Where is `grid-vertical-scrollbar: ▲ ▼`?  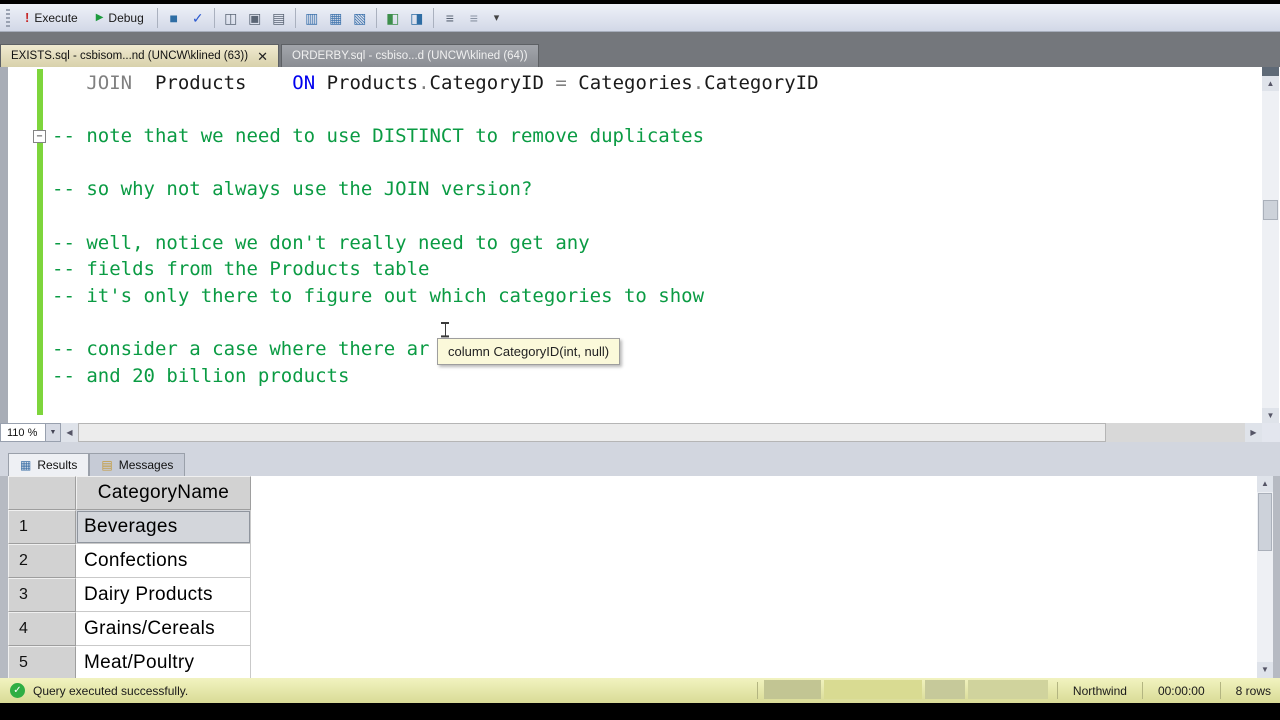
grid-vertical-scrollbar: ▲ ▼ is located at coordinates (1265, 577).